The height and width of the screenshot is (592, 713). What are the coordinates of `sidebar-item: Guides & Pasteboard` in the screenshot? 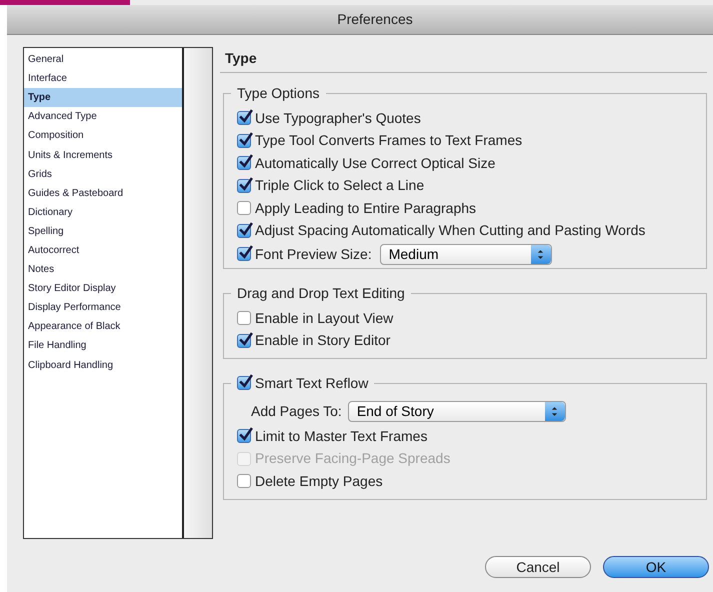 It's located at (103, 193).